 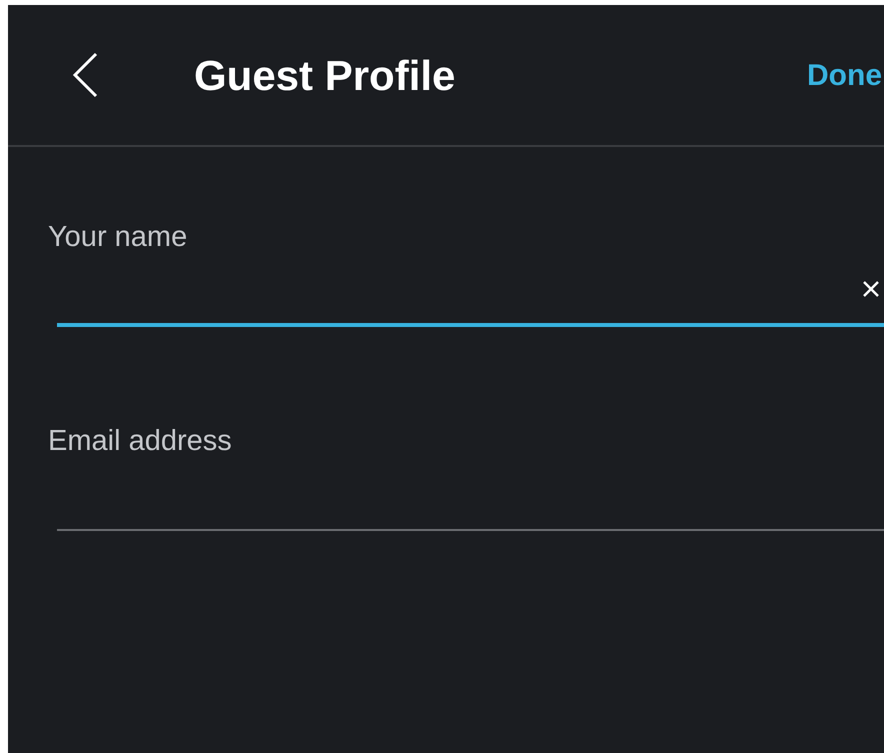 What do you see at coordinates (844, 75) in the screenshot?
I see `done-button: Done` at bounding box center [844, 75].